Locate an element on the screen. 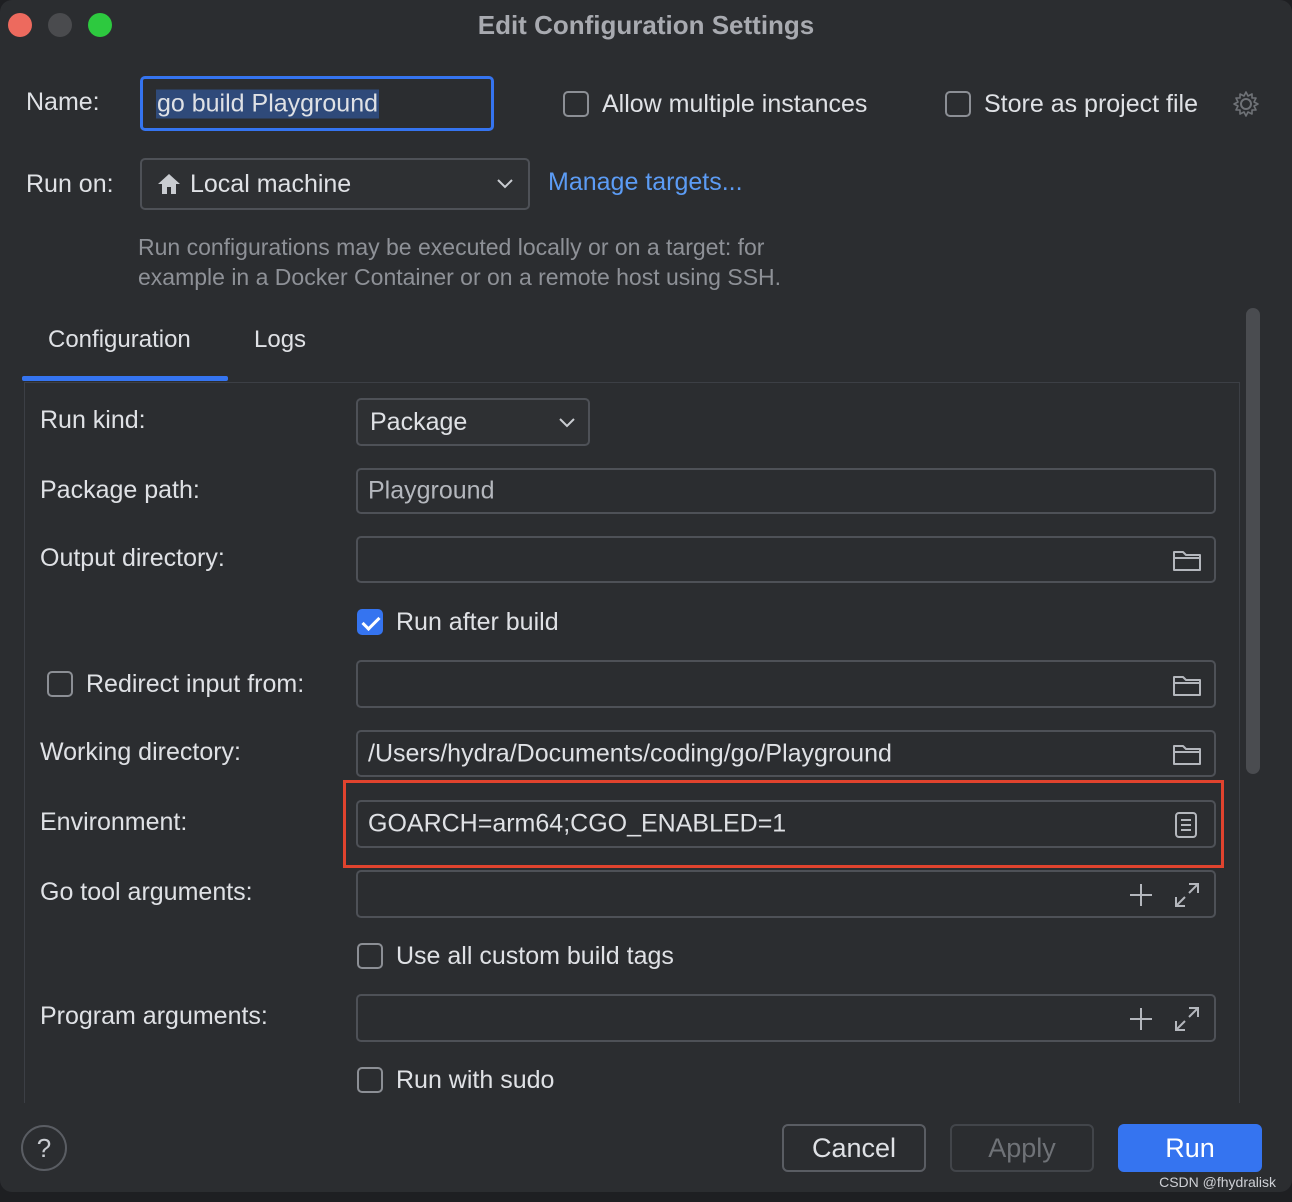  environment-input: GOARCH=arm64;CGO_ENABLED=1 is located at coordinates (786, 824).